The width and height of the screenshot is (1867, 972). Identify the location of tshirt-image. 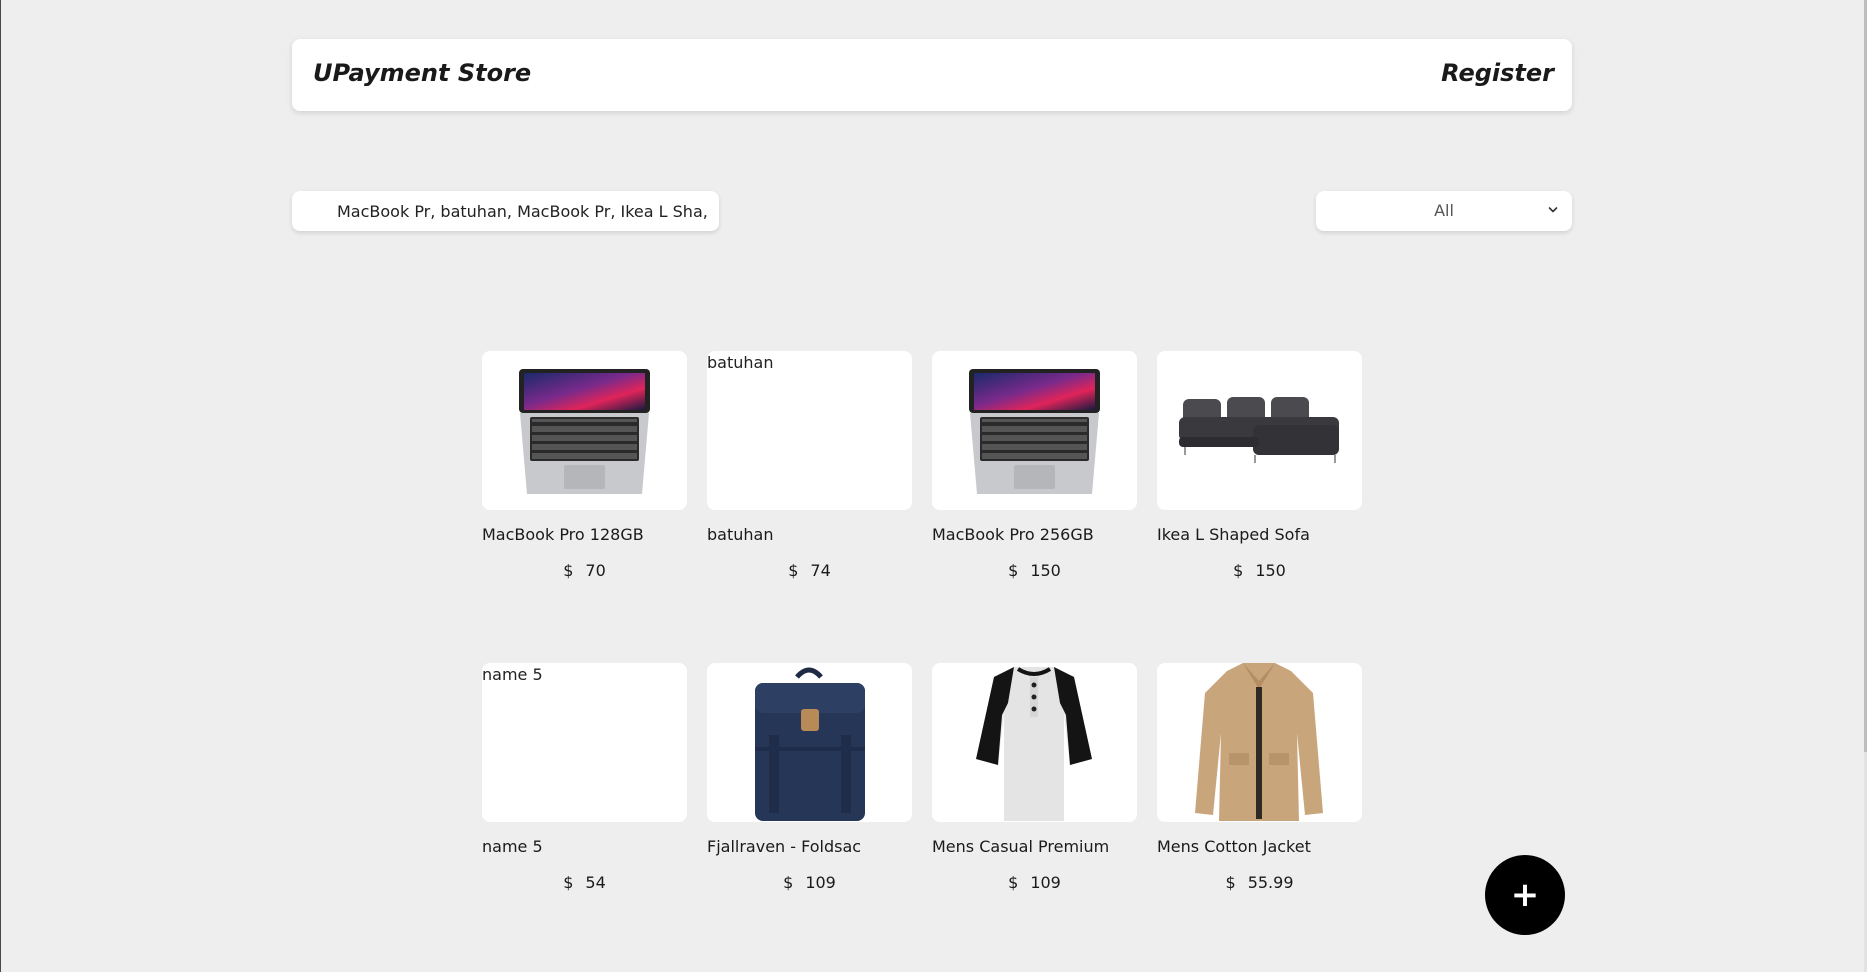
(1034, 744).